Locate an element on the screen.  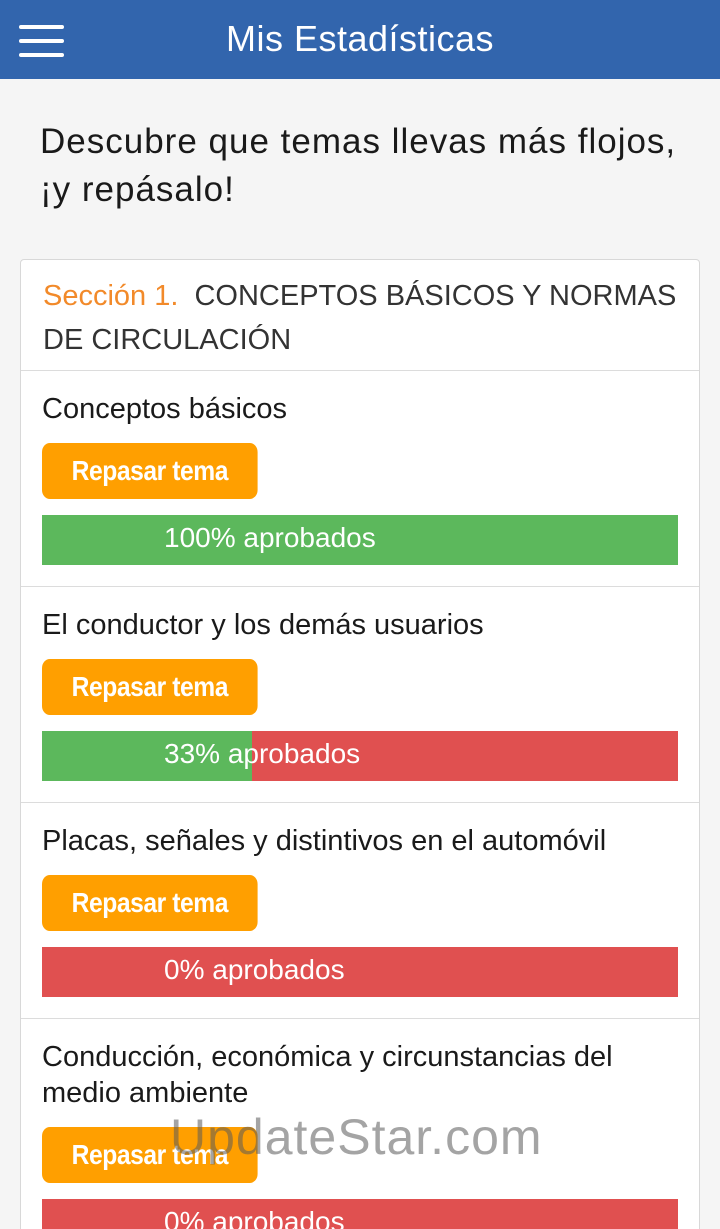
progress-bar: 33% aprobados is located at coordinates (360, 756).